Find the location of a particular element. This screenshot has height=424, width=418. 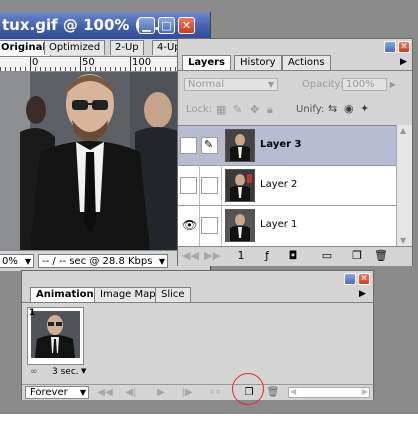

layer-brush-toggle: ✎ is located at coordinates (209, 145).